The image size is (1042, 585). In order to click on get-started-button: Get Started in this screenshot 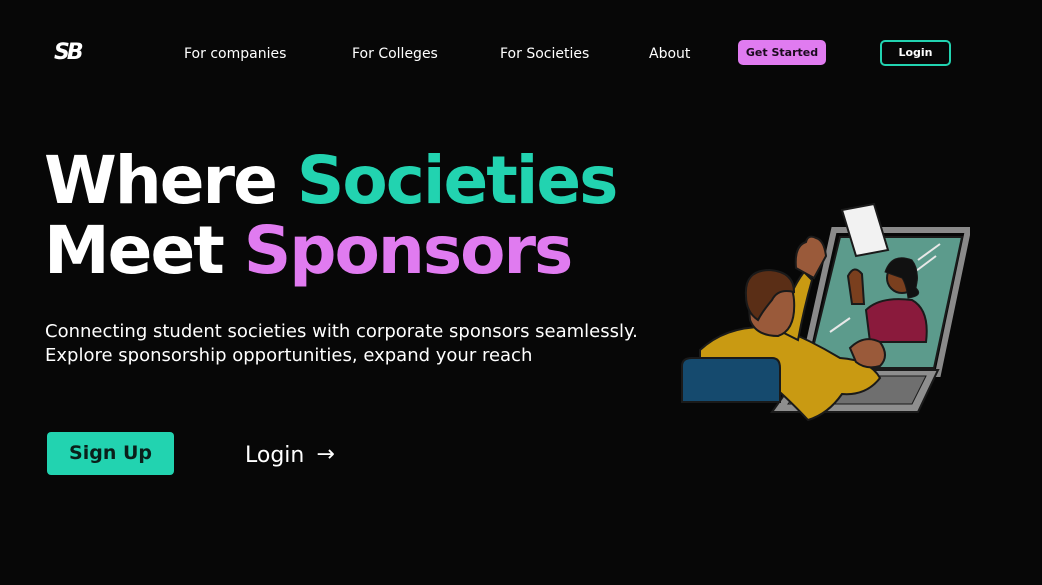, I will do `click(782, 52)`.